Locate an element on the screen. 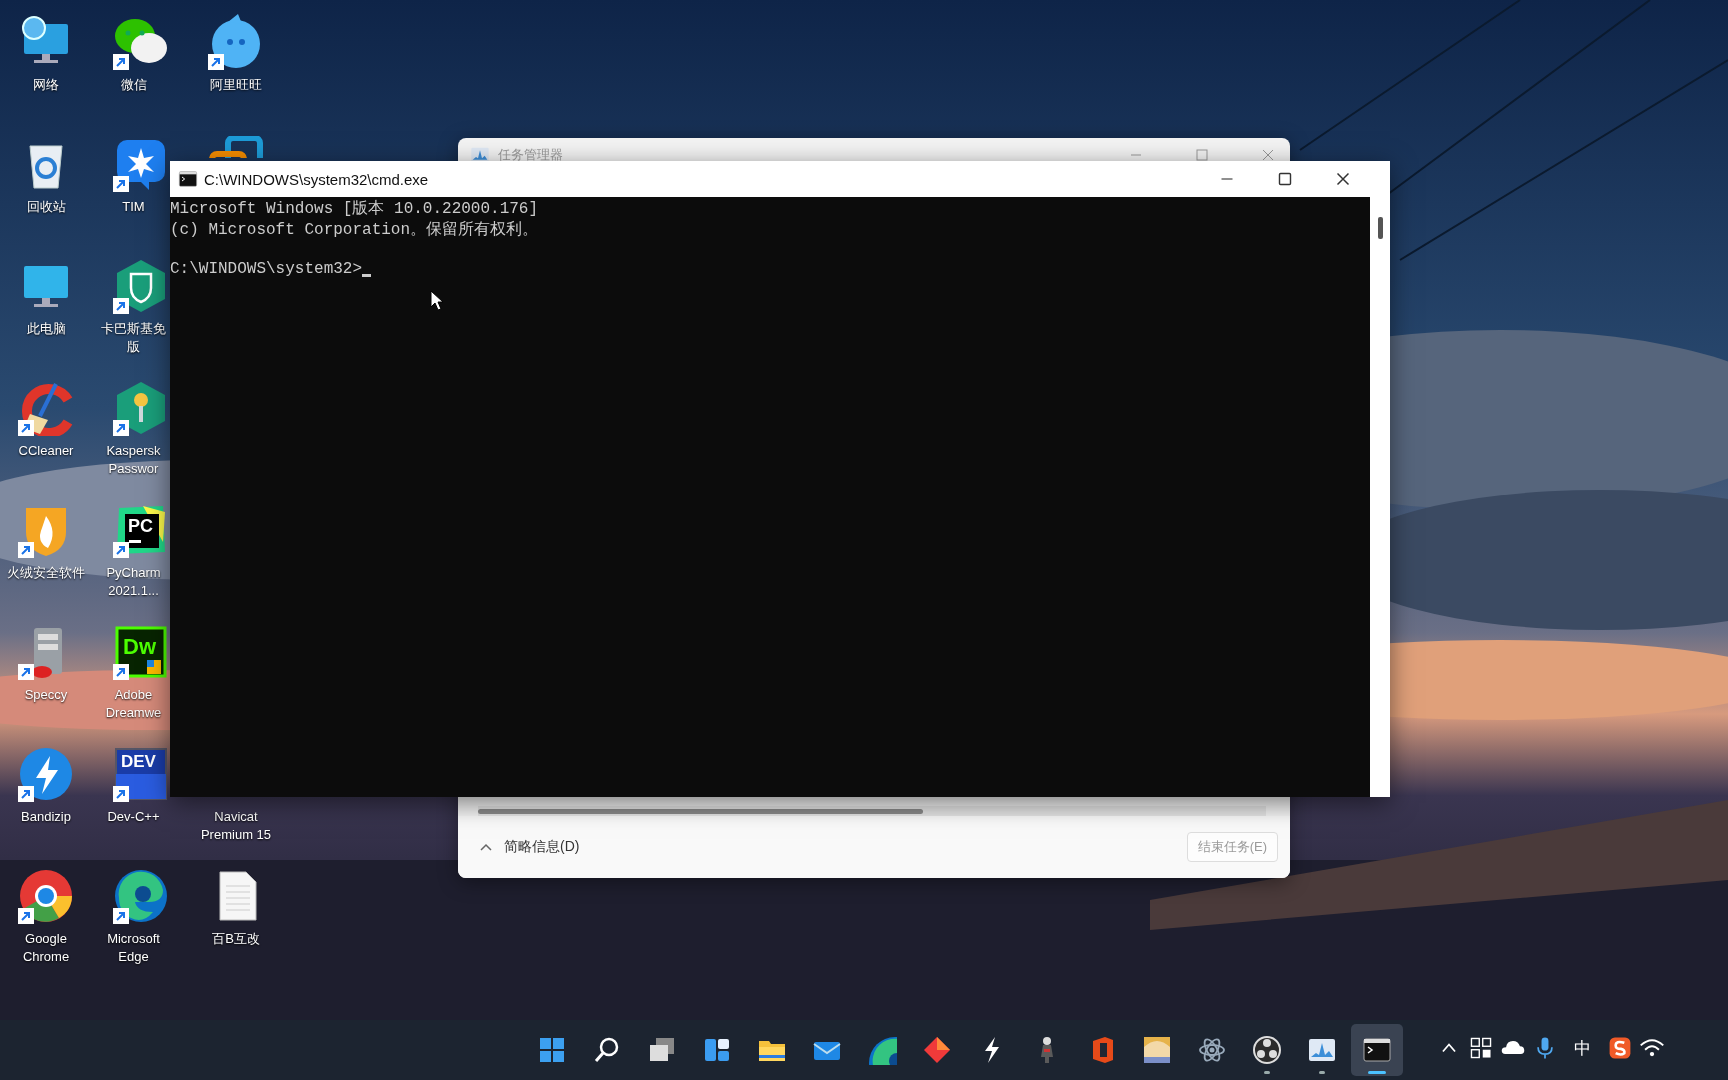 This screenshot has height=1080, width=1728. horizontal-scrollbar is located at coordinates (872, 811).